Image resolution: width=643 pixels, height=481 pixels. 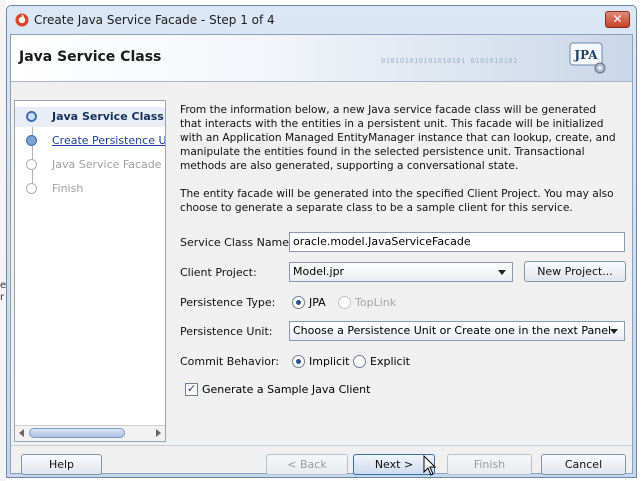 I want to click on java-cup-icon, so click(x=22, y=20).